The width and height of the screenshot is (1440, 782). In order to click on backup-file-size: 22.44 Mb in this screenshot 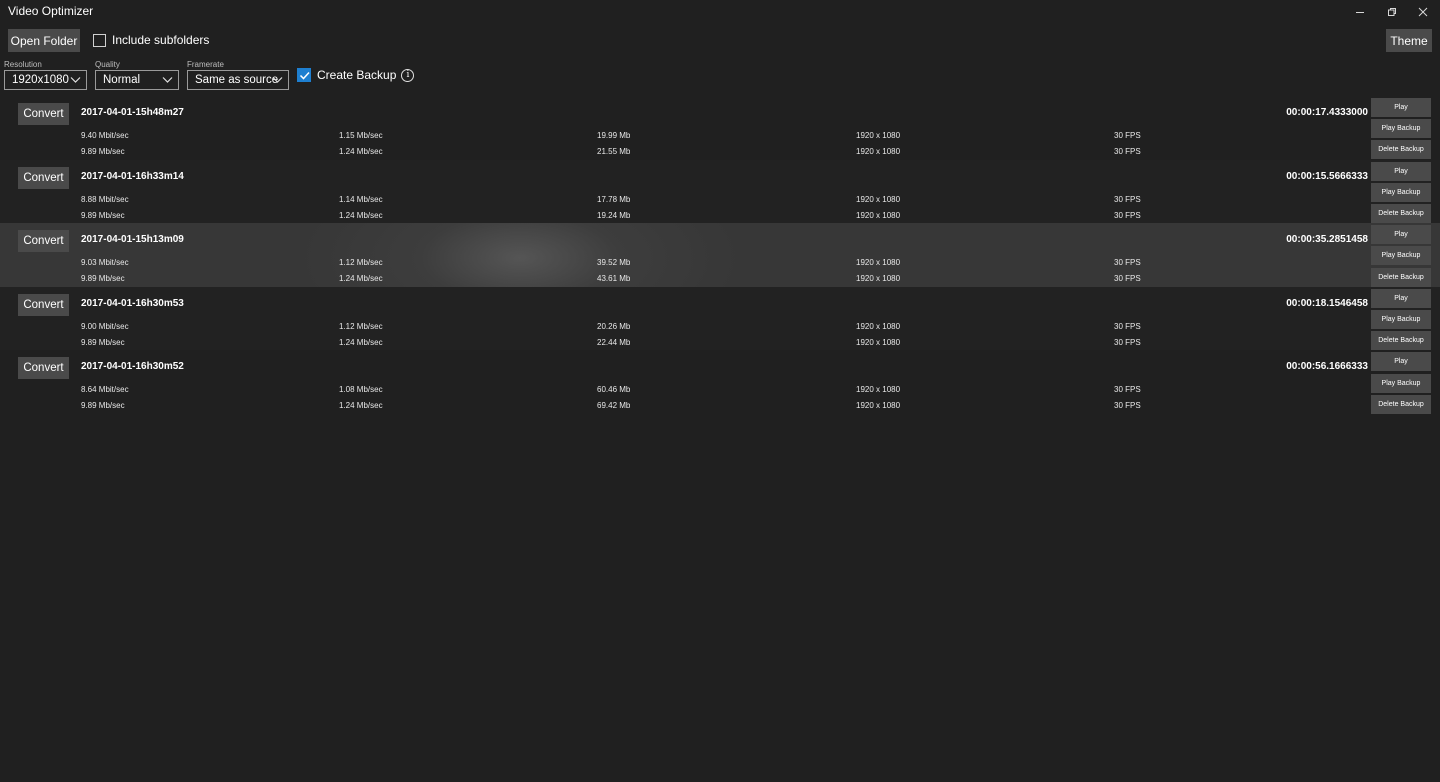, I will do `click(614, 342)`.